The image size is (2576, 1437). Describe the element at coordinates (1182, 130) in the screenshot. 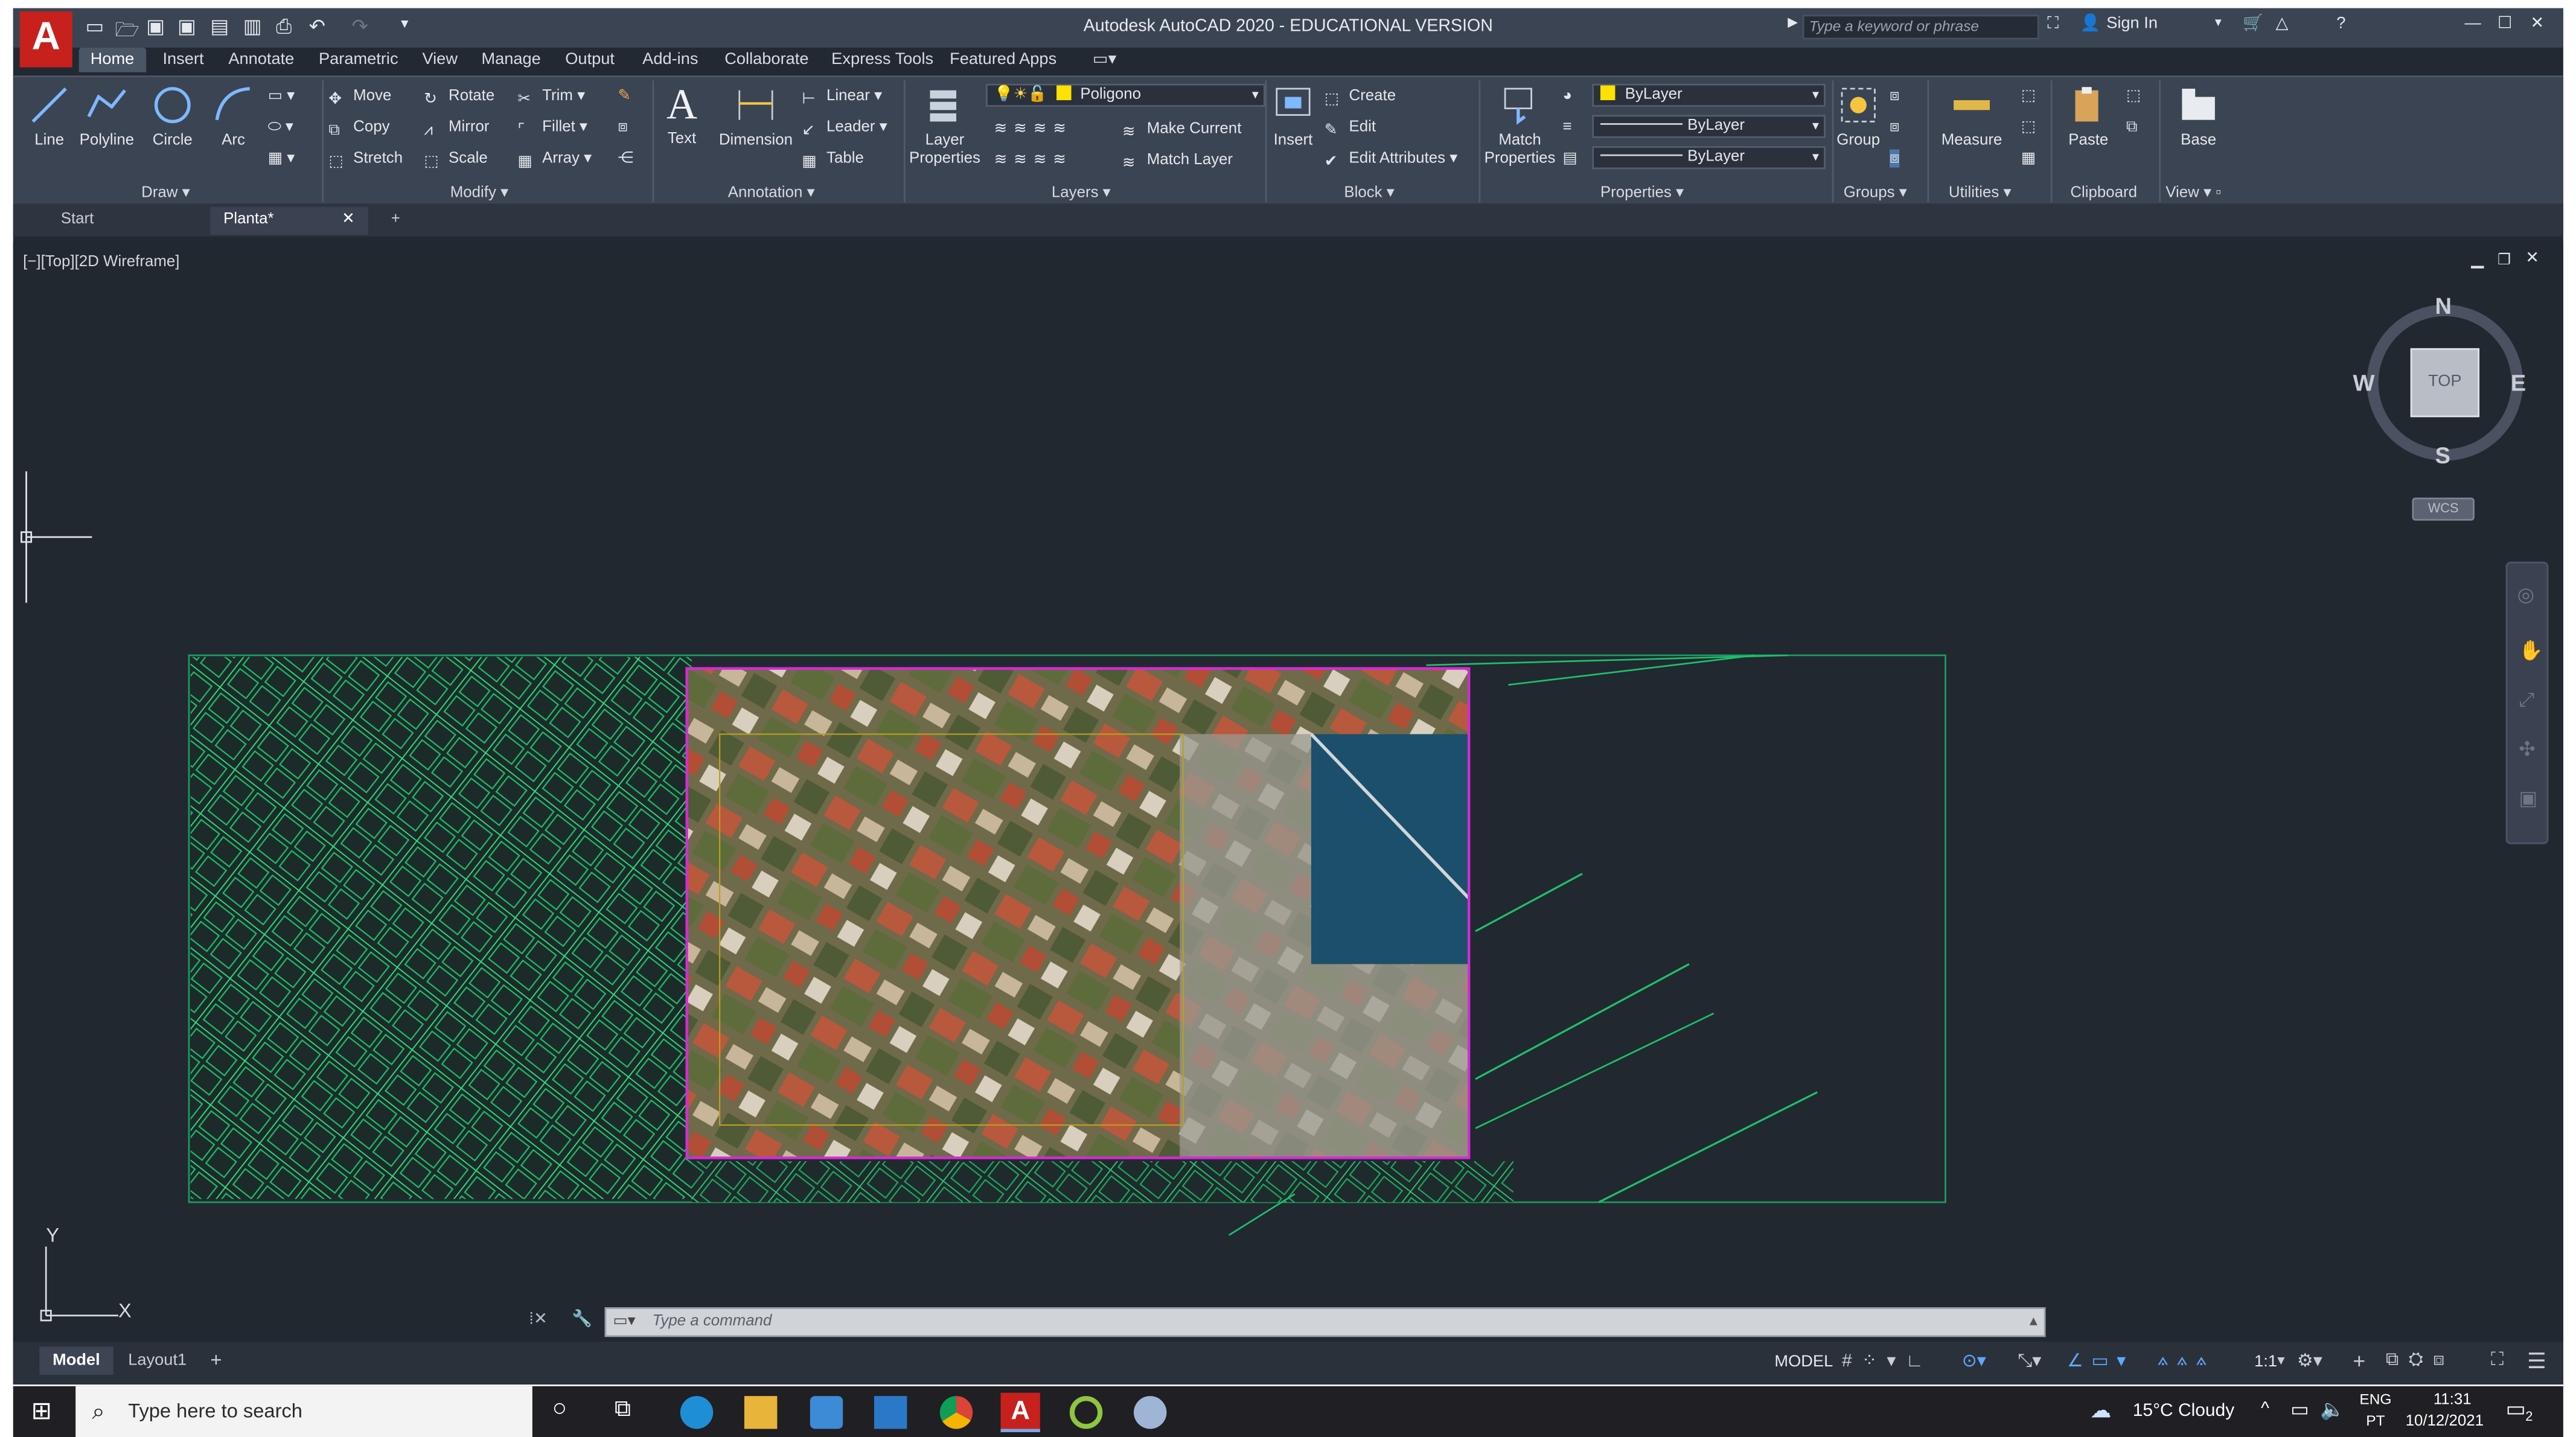

I see `make-current-button: ≋ Make Current` at that location.